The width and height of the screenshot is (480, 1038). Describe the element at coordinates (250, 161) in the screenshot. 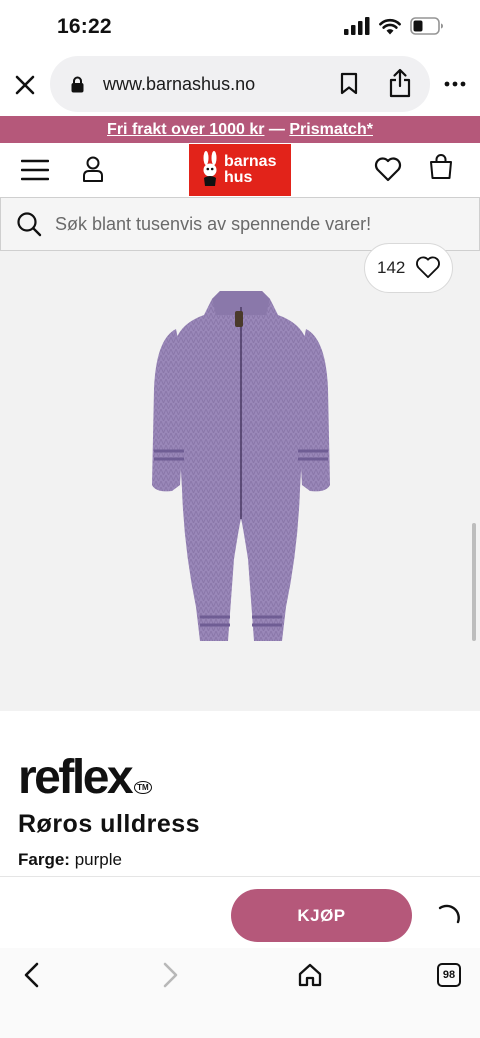

I see `logo-line-1: barnas` at that location.